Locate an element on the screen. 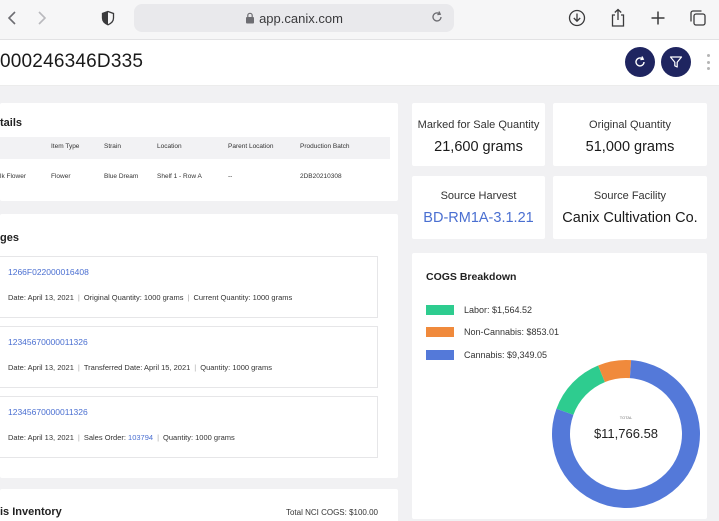  downloads-button is located at coordinates (577, 18).